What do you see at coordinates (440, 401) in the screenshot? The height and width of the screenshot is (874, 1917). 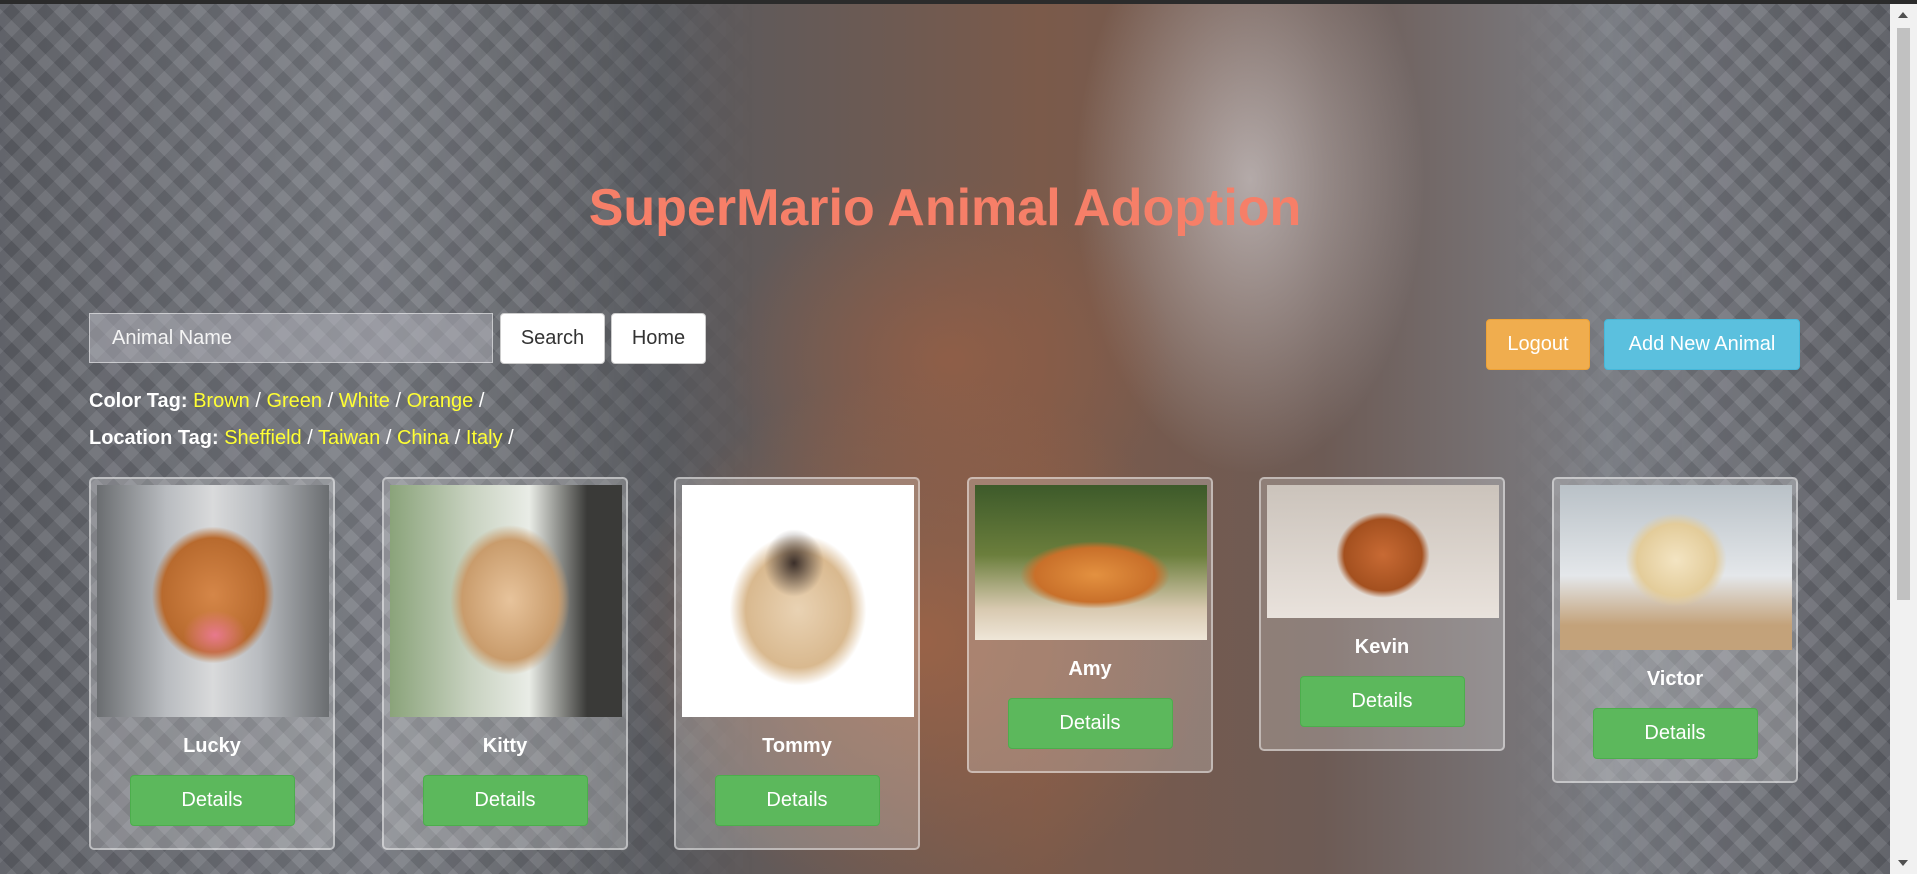 I see `color-tag-orange: Orange` at bounding box center [440, 401].